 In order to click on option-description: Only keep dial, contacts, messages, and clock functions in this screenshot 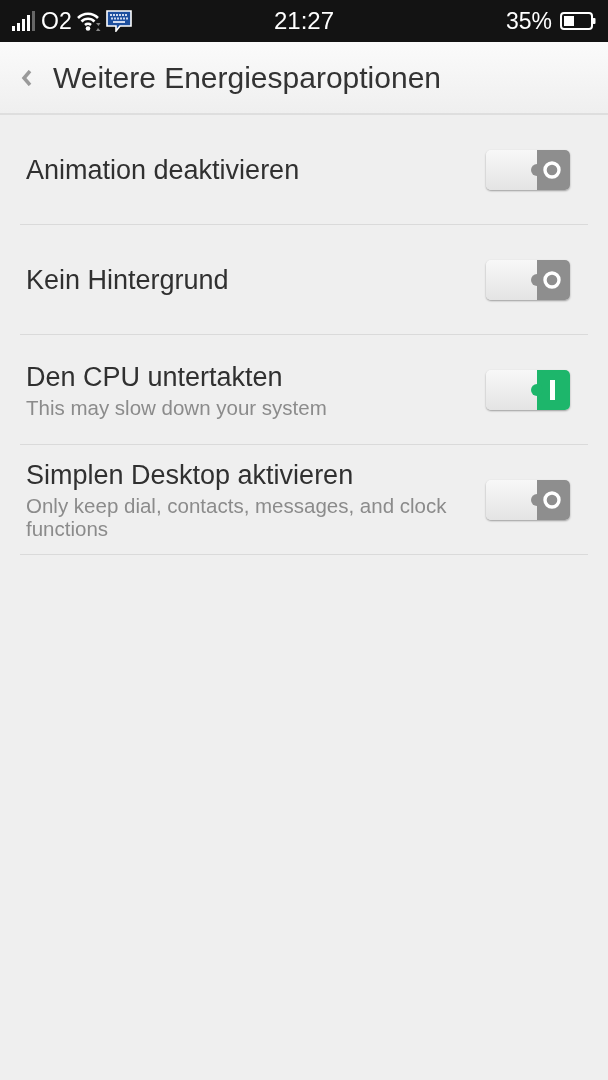, I will do `click(237, 517)`.